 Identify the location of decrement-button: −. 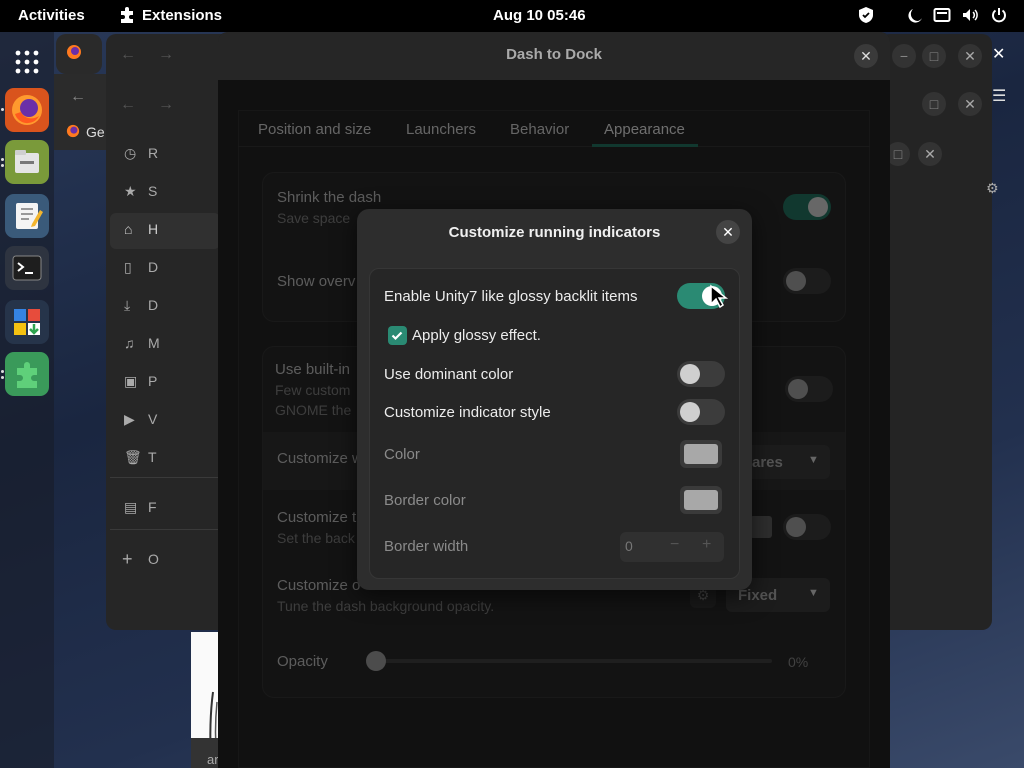
(674, 545).